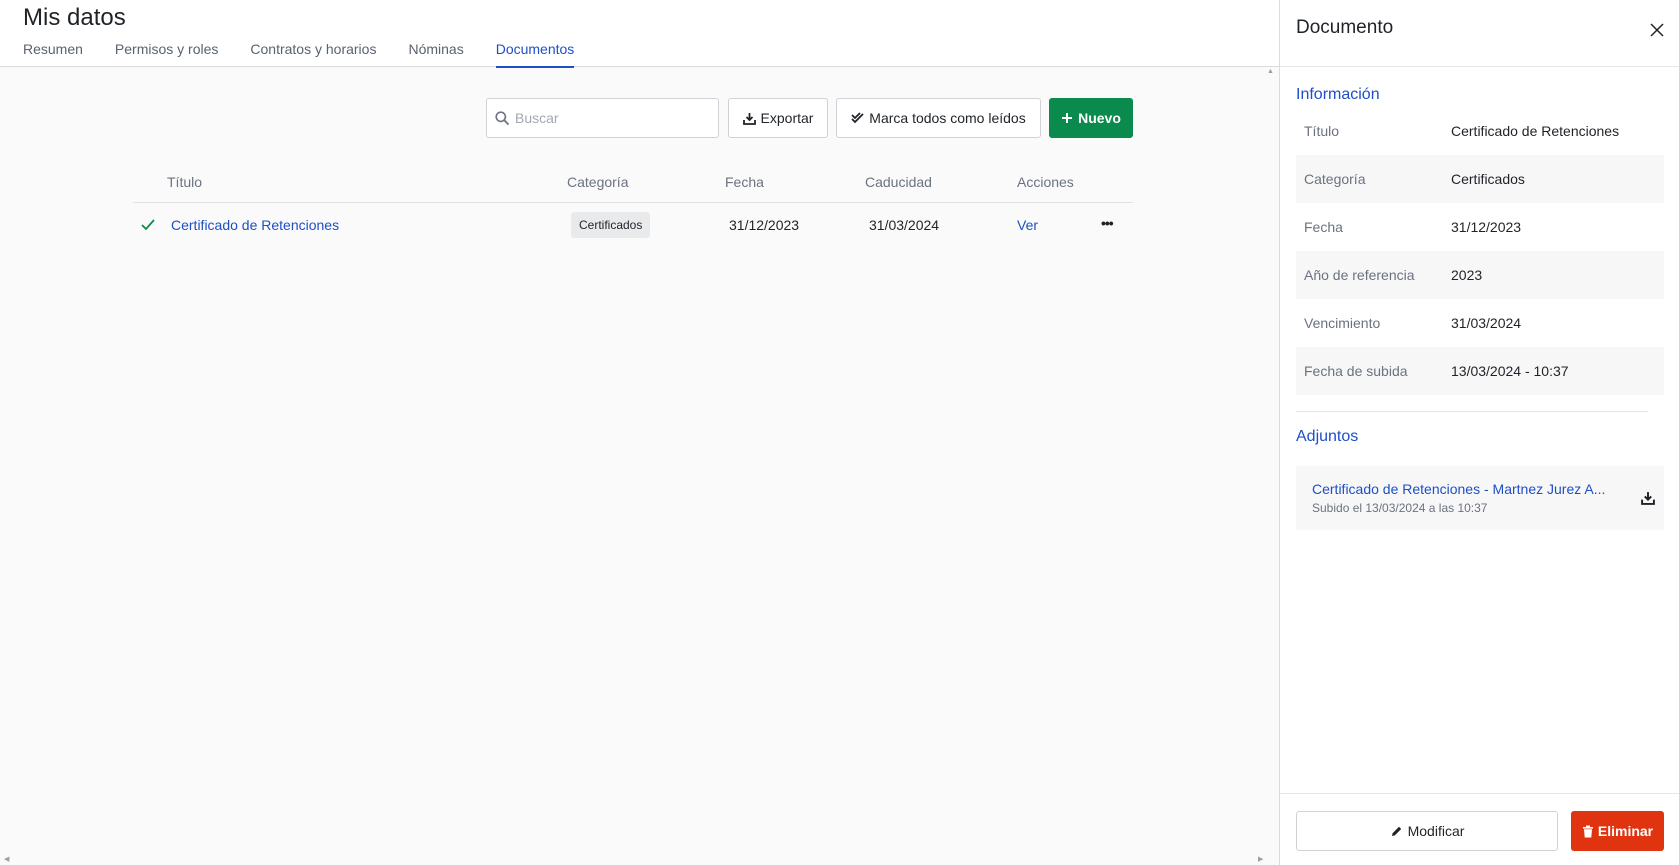 This screenshot has width=1679, height=865. Describe the element at coordinates (1587, 831) in the screenshot. I see `trash-icon` at that location.